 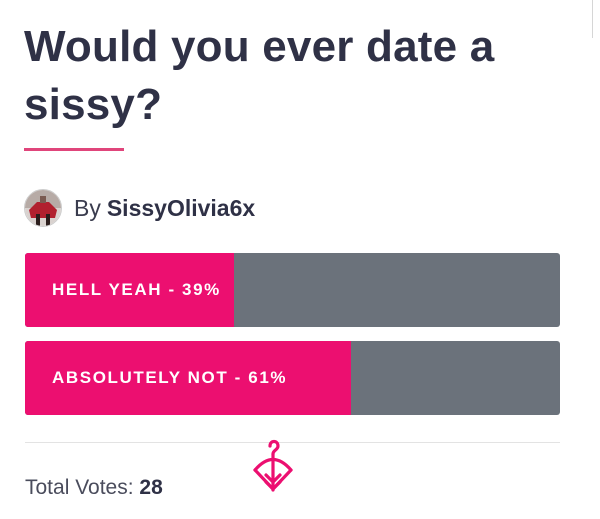 I want to click on avatar-image, so click(x=43, y=208).